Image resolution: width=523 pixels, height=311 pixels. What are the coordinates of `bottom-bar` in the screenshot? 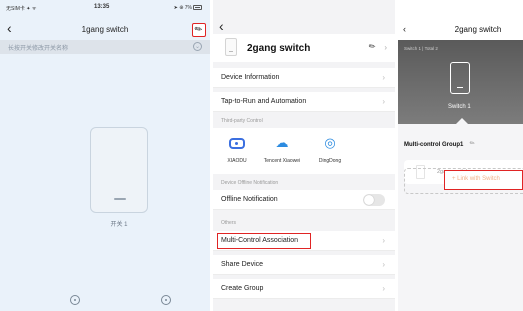 It's located at (105, 300).